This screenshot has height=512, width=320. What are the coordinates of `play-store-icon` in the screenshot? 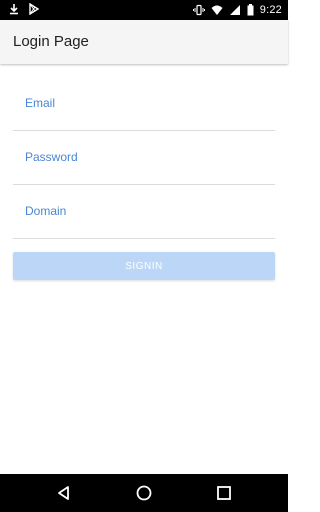 It's located at (34, 9).